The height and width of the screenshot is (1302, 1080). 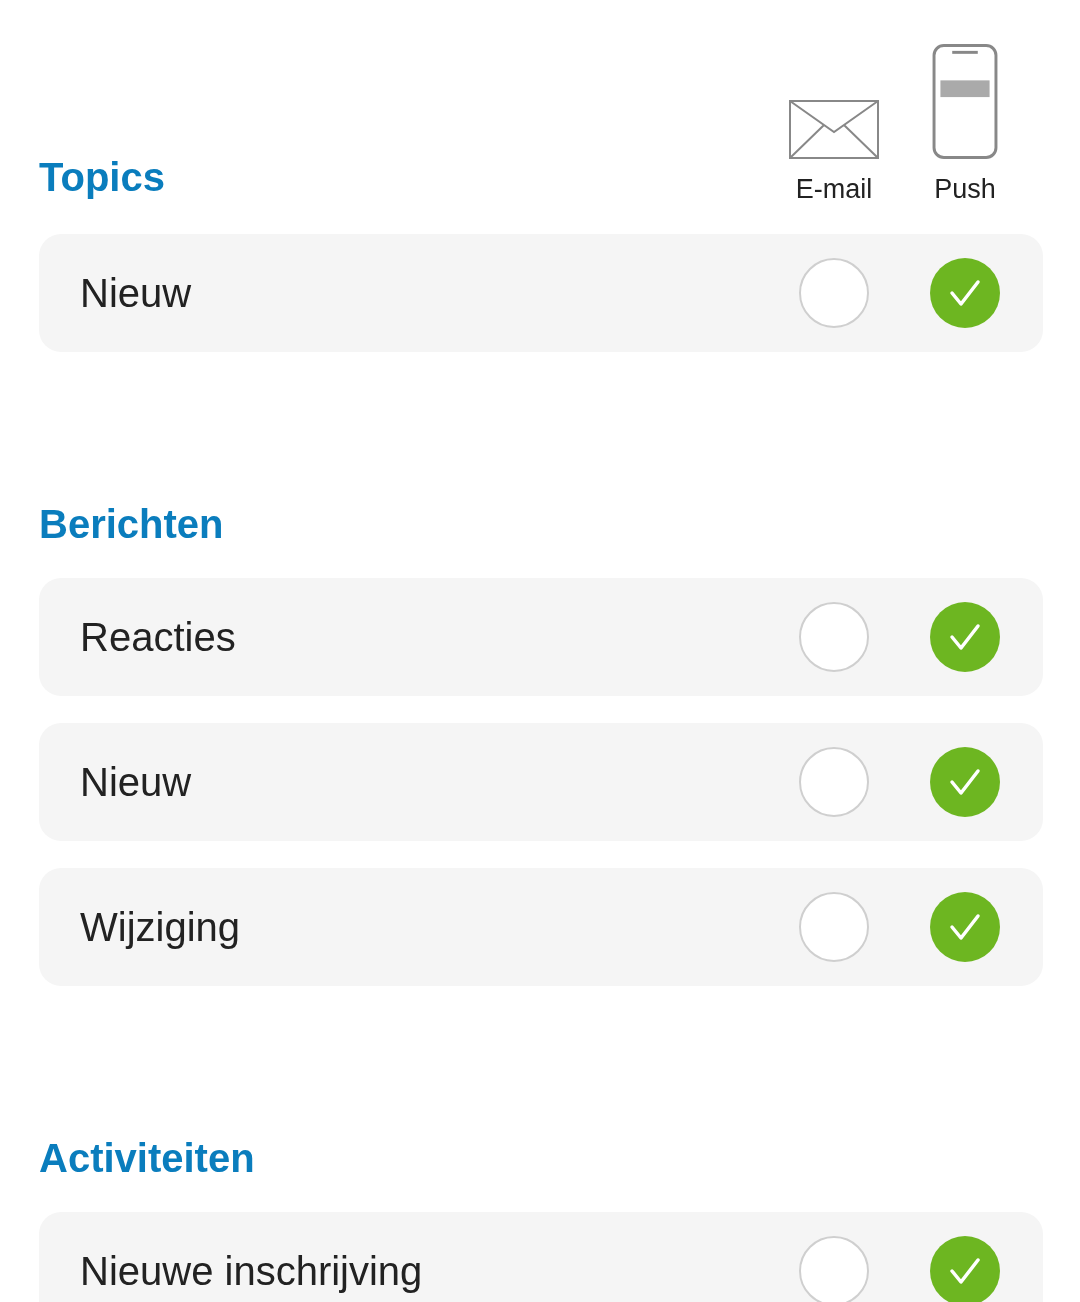 What do you see at coordinates (132, 524) in the screenshot?
I see `section-heading: Berichten` at bounding box center [132, 524].